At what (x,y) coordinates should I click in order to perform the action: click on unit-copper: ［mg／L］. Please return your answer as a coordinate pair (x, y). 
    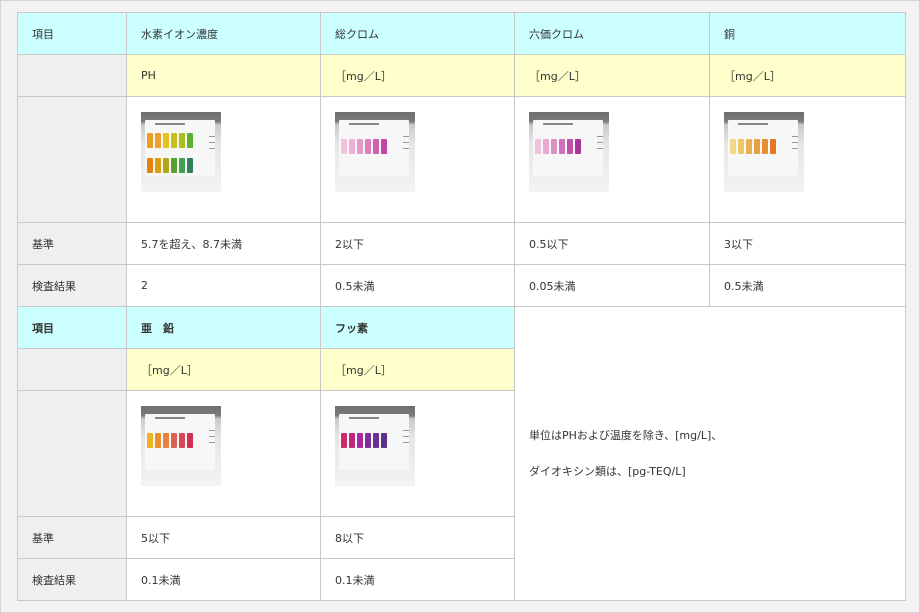
    Looking at the image, I should click on (807, 75).